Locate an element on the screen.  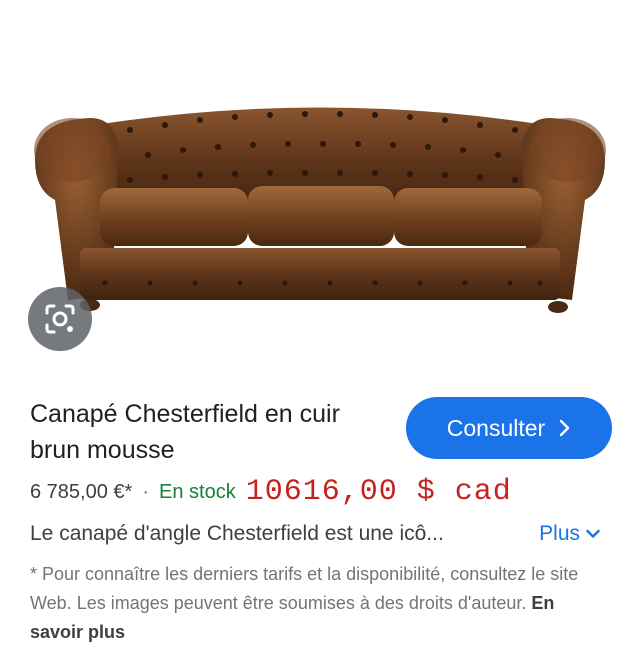
google-lens-icon is located at coordinates (60, 319).